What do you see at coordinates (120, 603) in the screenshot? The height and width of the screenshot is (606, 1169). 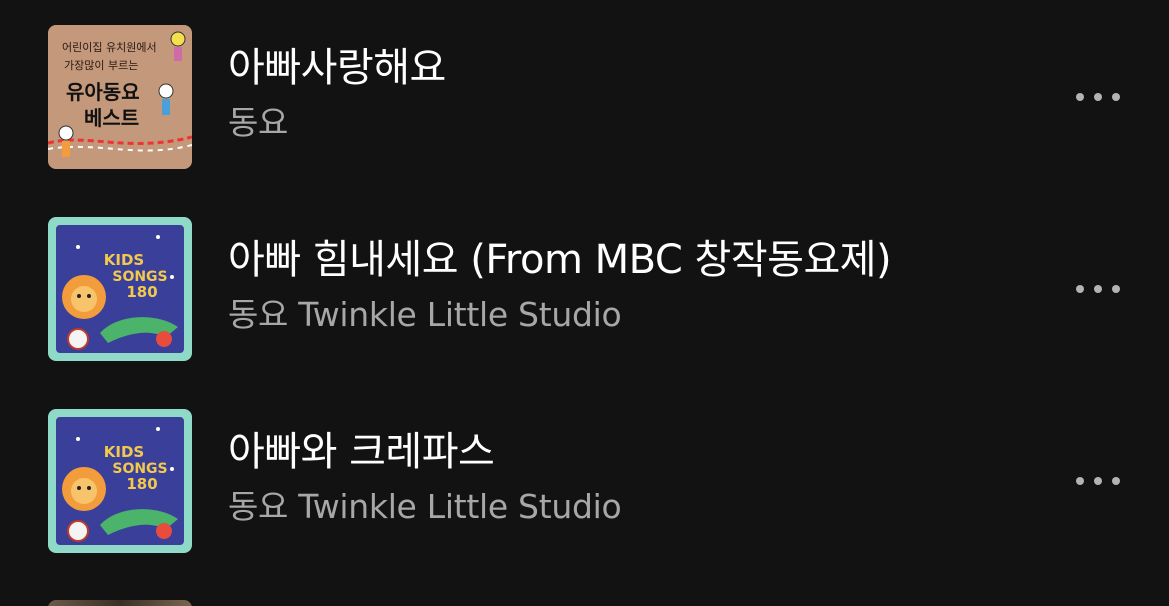 I see `album-art-partial` at bounding box center [120, 603].